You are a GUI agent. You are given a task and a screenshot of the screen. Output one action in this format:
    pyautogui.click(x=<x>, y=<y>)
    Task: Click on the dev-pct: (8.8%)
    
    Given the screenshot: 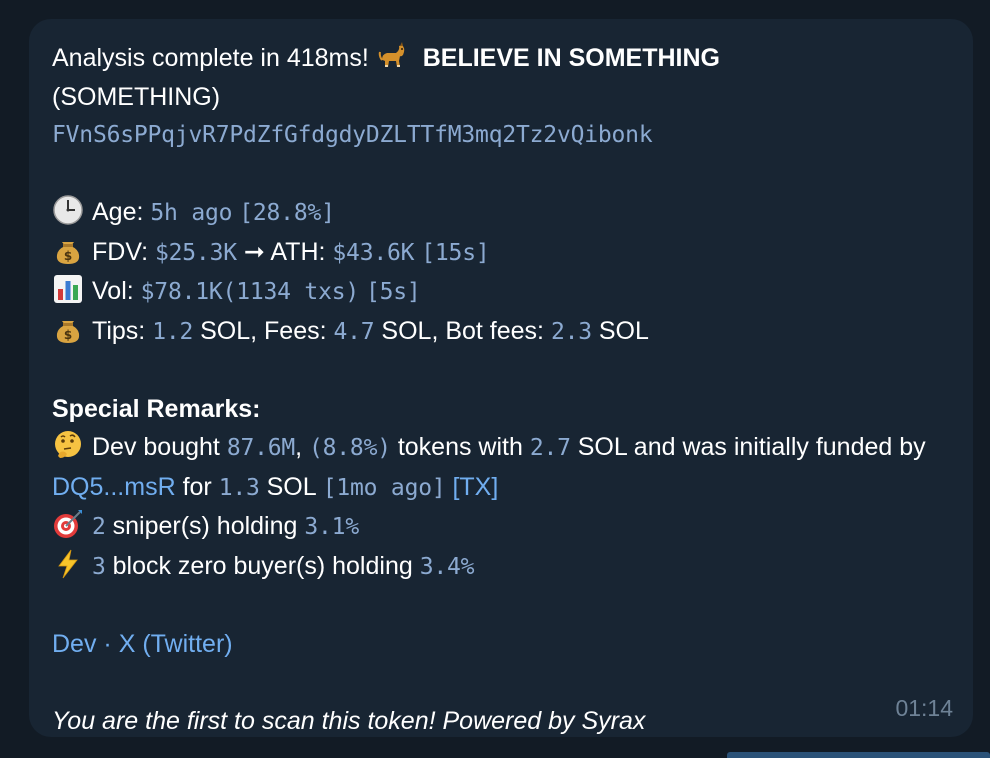 What is the action you would take?
    pyautogui.click(x=349, y=448)
    